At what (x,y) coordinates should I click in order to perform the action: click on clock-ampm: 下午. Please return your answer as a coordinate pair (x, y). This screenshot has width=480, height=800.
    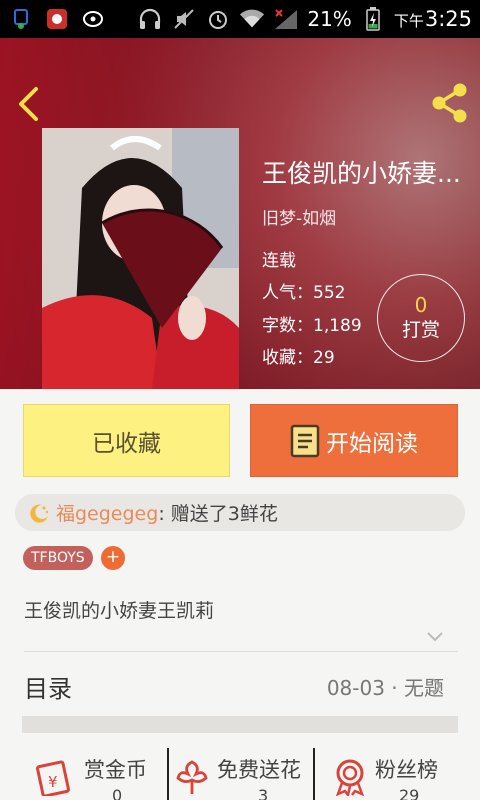
    Looking at the image, I should click on (408, 21).